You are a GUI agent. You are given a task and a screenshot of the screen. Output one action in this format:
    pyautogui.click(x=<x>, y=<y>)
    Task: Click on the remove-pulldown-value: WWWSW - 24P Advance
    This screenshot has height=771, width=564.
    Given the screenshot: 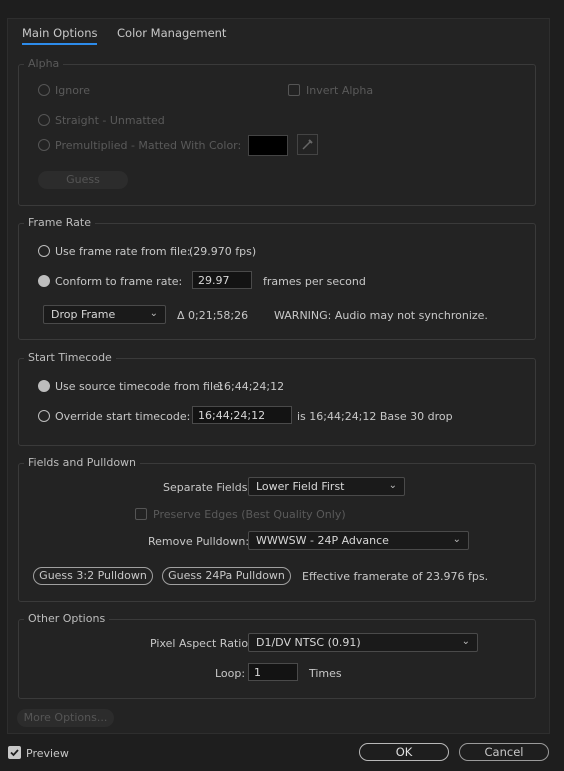 What is the action you would take?
    pyautogui.click(x=322, y=540)
    